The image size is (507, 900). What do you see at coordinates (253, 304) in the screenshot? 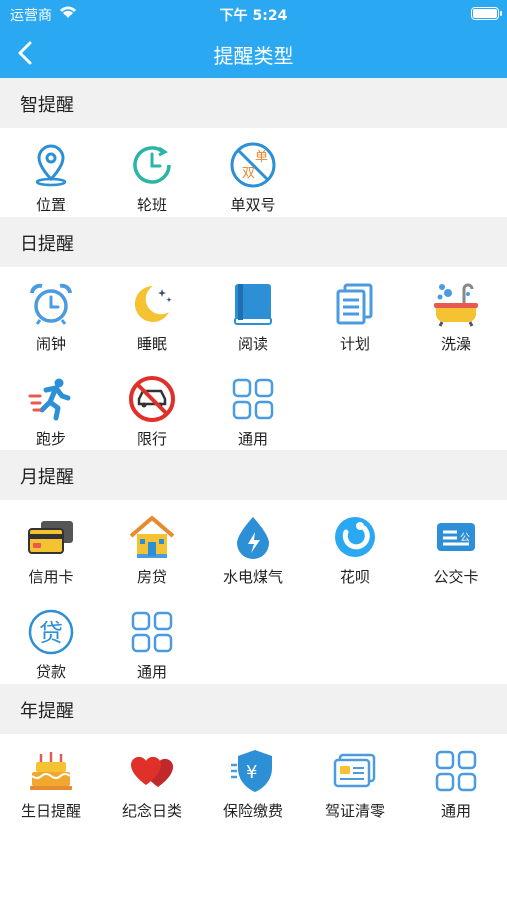
I see `book-icon` at bounding box center [253, 304].